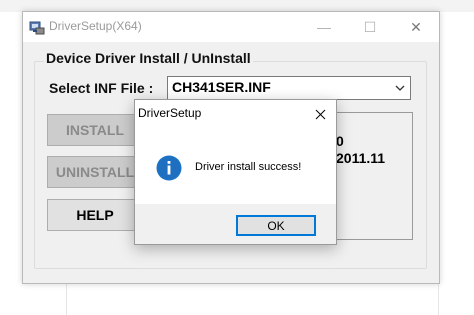  I want to click on maximize-button: ☐, so click(370, 27).